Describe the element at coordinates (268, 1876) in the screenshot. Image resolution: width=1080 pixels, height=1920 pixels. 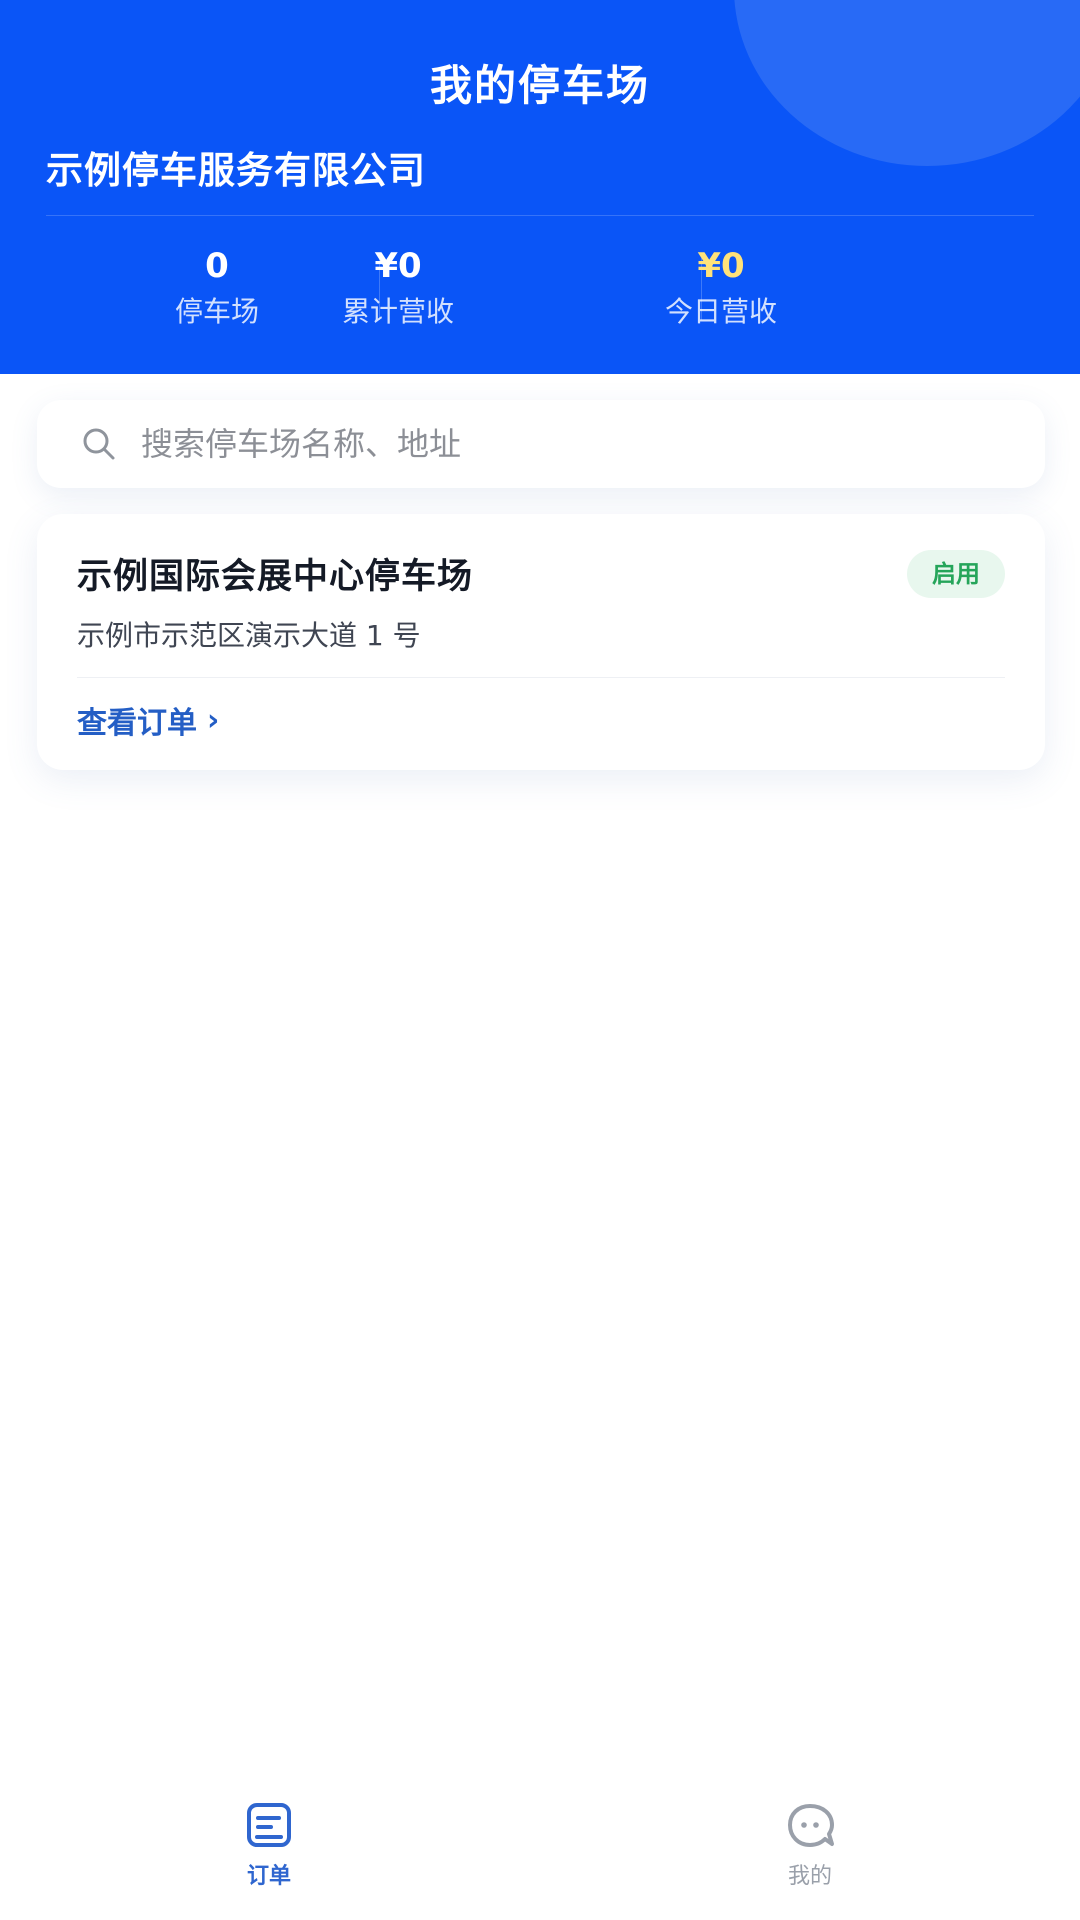
I see `tab-label: 订单` at that location.